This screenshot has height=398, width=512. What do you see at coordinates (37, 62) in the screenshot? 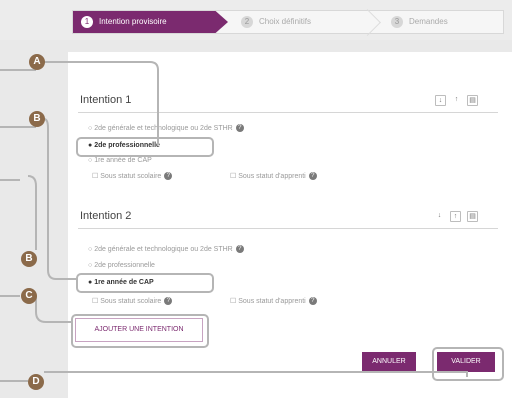
I see `callout-badge-a: A` at bounding box center [37, 62].